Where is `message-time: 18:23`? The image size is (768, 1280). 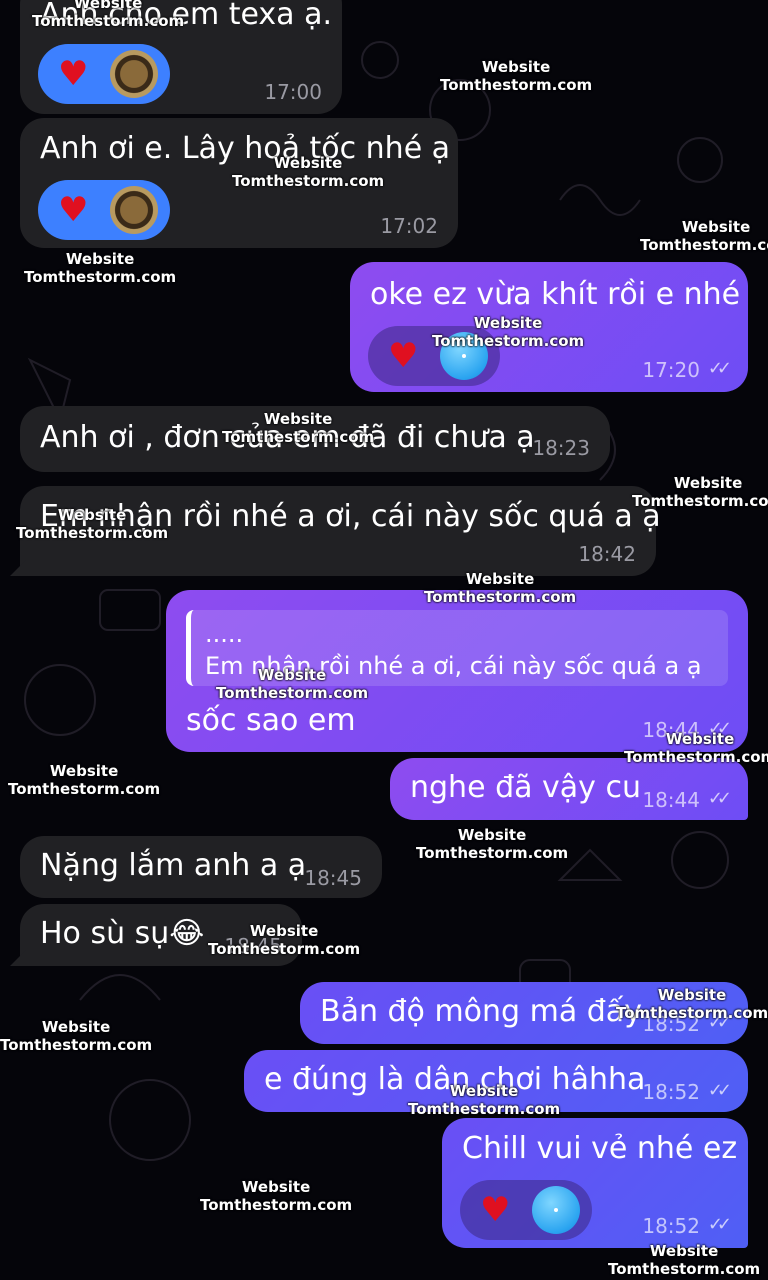 message-time: 18:23 is located at coordinates (561, 448).